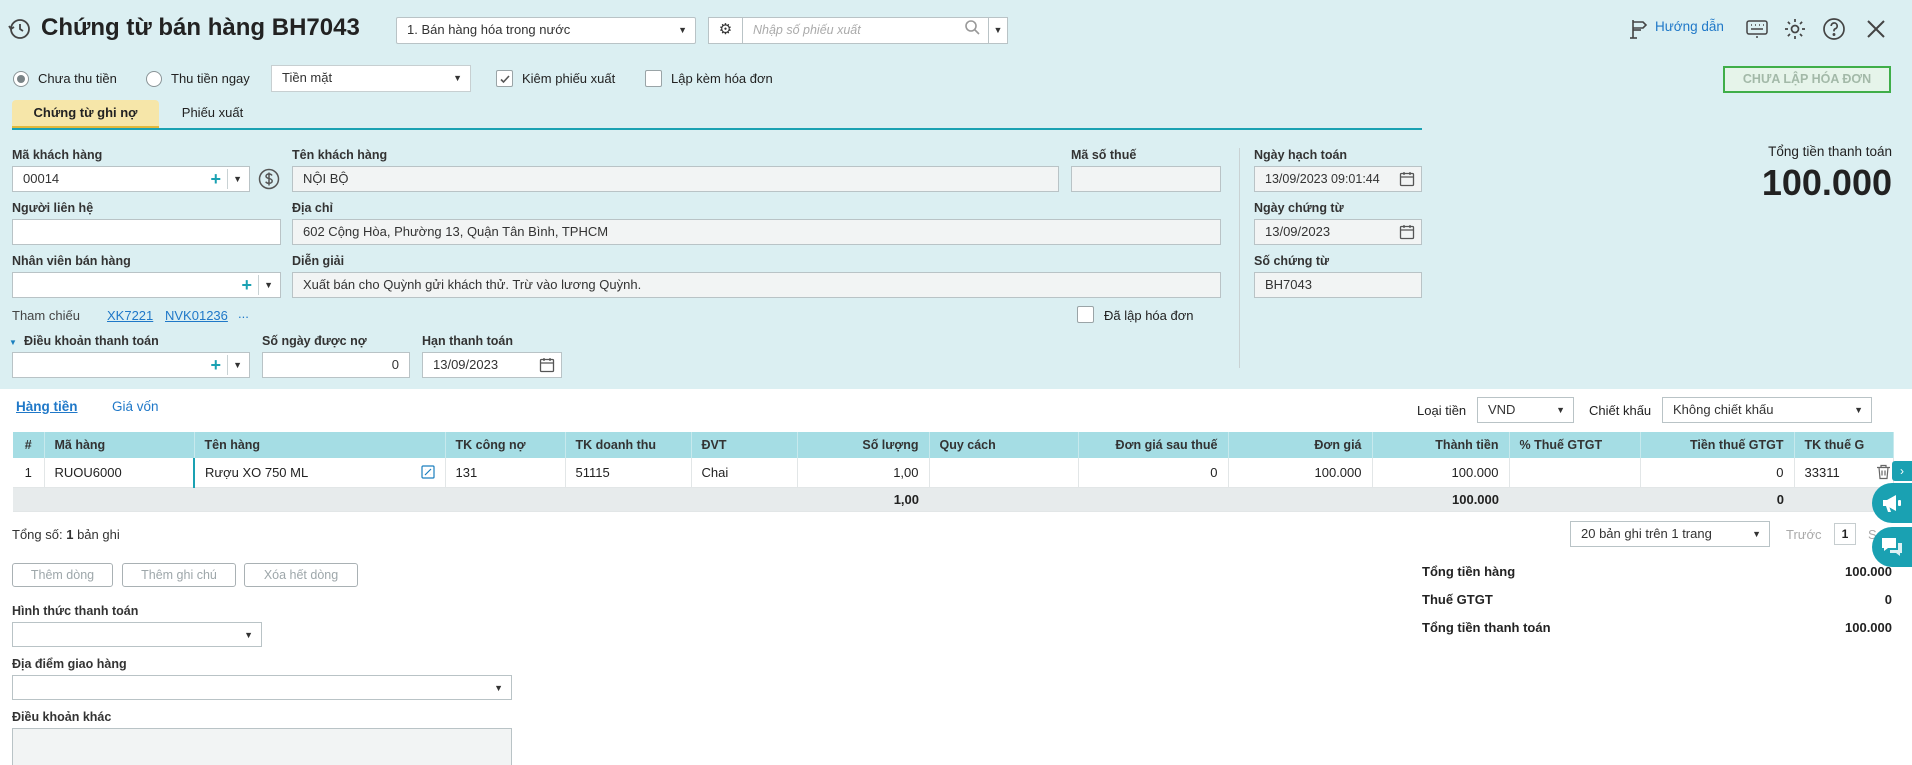 This screenshot has width=1912, height=765. Describe the element at coordinates (336, 365) in the screenshot. I see `credit-days-input: 0` at that location.